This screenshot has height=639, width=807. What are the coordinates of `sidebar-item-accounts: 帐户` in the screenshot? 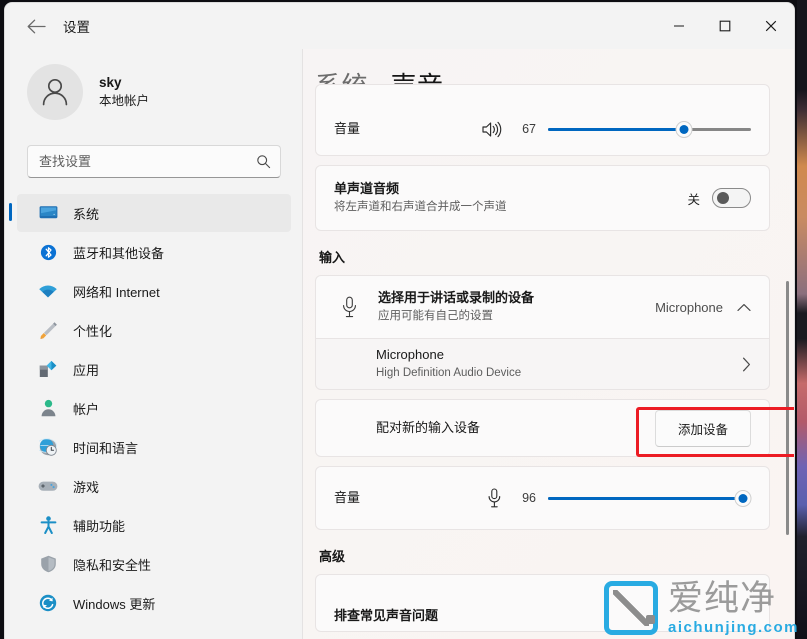 It's located at (154, 408).